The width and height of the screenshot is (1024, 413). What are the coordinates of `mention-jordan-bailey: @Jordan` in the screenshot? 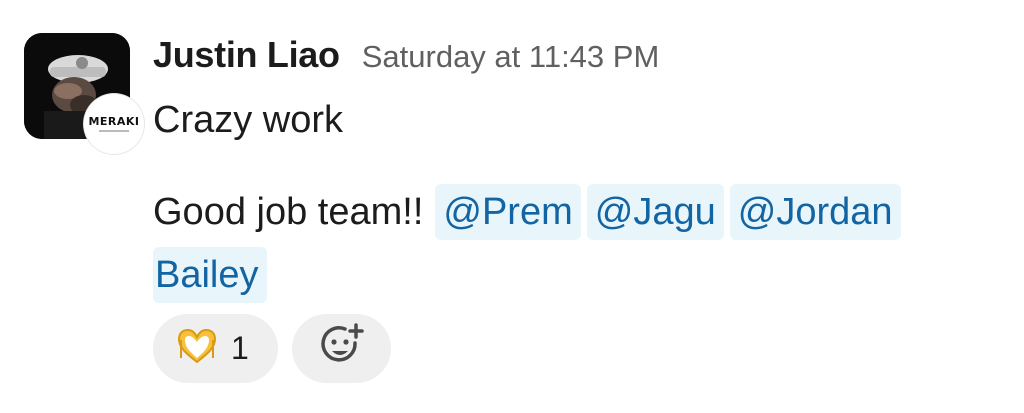 It's located at (815, 212).